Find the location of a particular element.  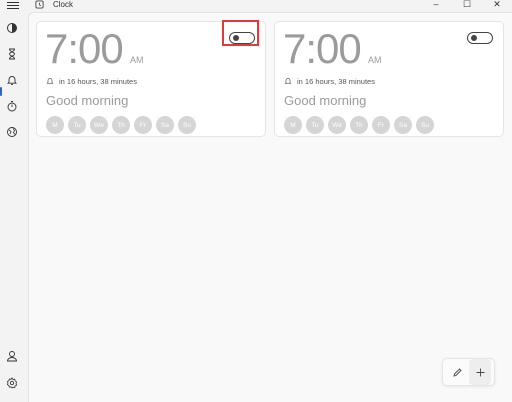

toggle-knob is located at coordinates (474, 38).